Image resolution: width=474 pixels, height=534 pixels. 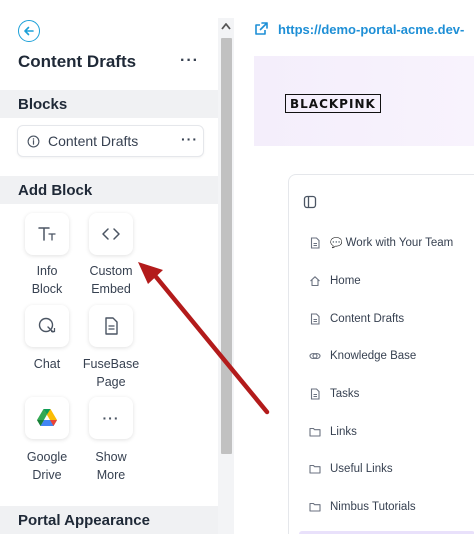 I want to click on chat-icon, so click(x=47, y=325).